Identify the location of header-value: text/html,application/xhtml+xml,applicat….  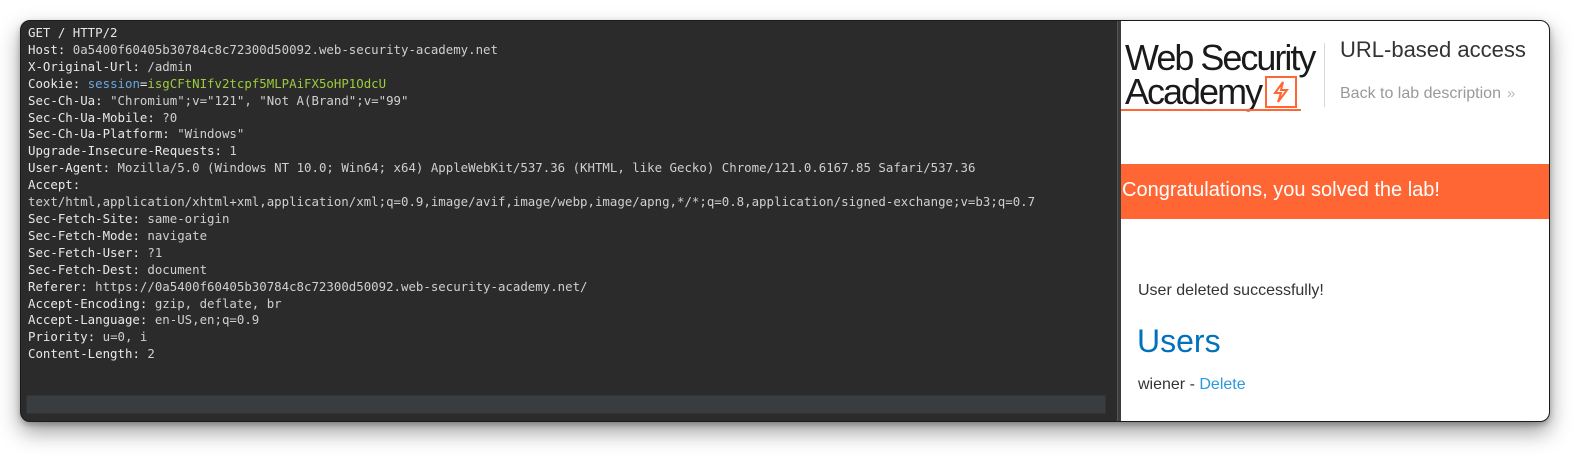
(532, 202).